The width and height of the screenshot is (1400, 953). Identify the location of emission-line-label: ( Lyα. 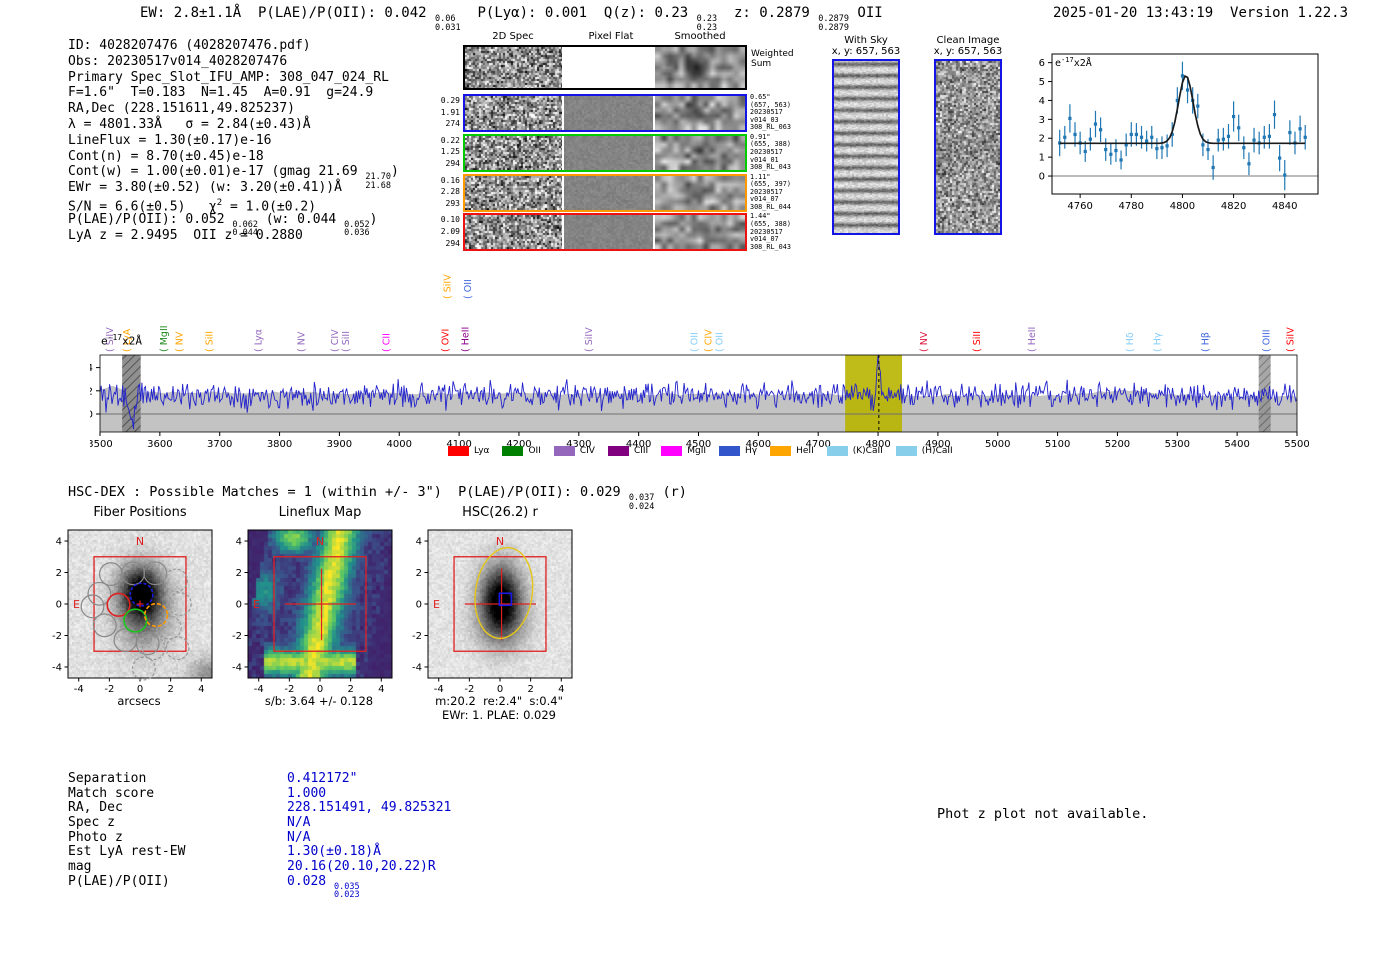
(259, 340).